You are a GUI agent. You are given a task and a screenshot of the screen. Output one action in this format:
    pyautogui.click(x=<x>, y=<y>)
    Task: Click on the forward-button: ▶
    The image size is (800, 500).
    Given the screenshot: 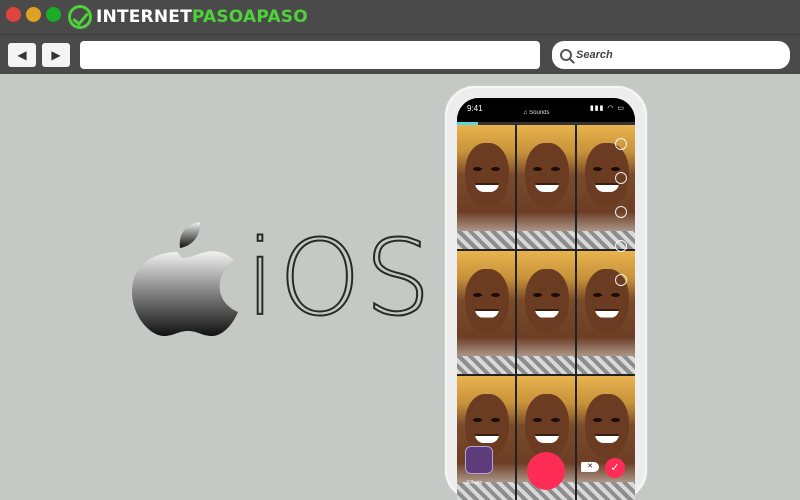 What is the action you would take?
    pyautogui.click(x=56, y=55)
    